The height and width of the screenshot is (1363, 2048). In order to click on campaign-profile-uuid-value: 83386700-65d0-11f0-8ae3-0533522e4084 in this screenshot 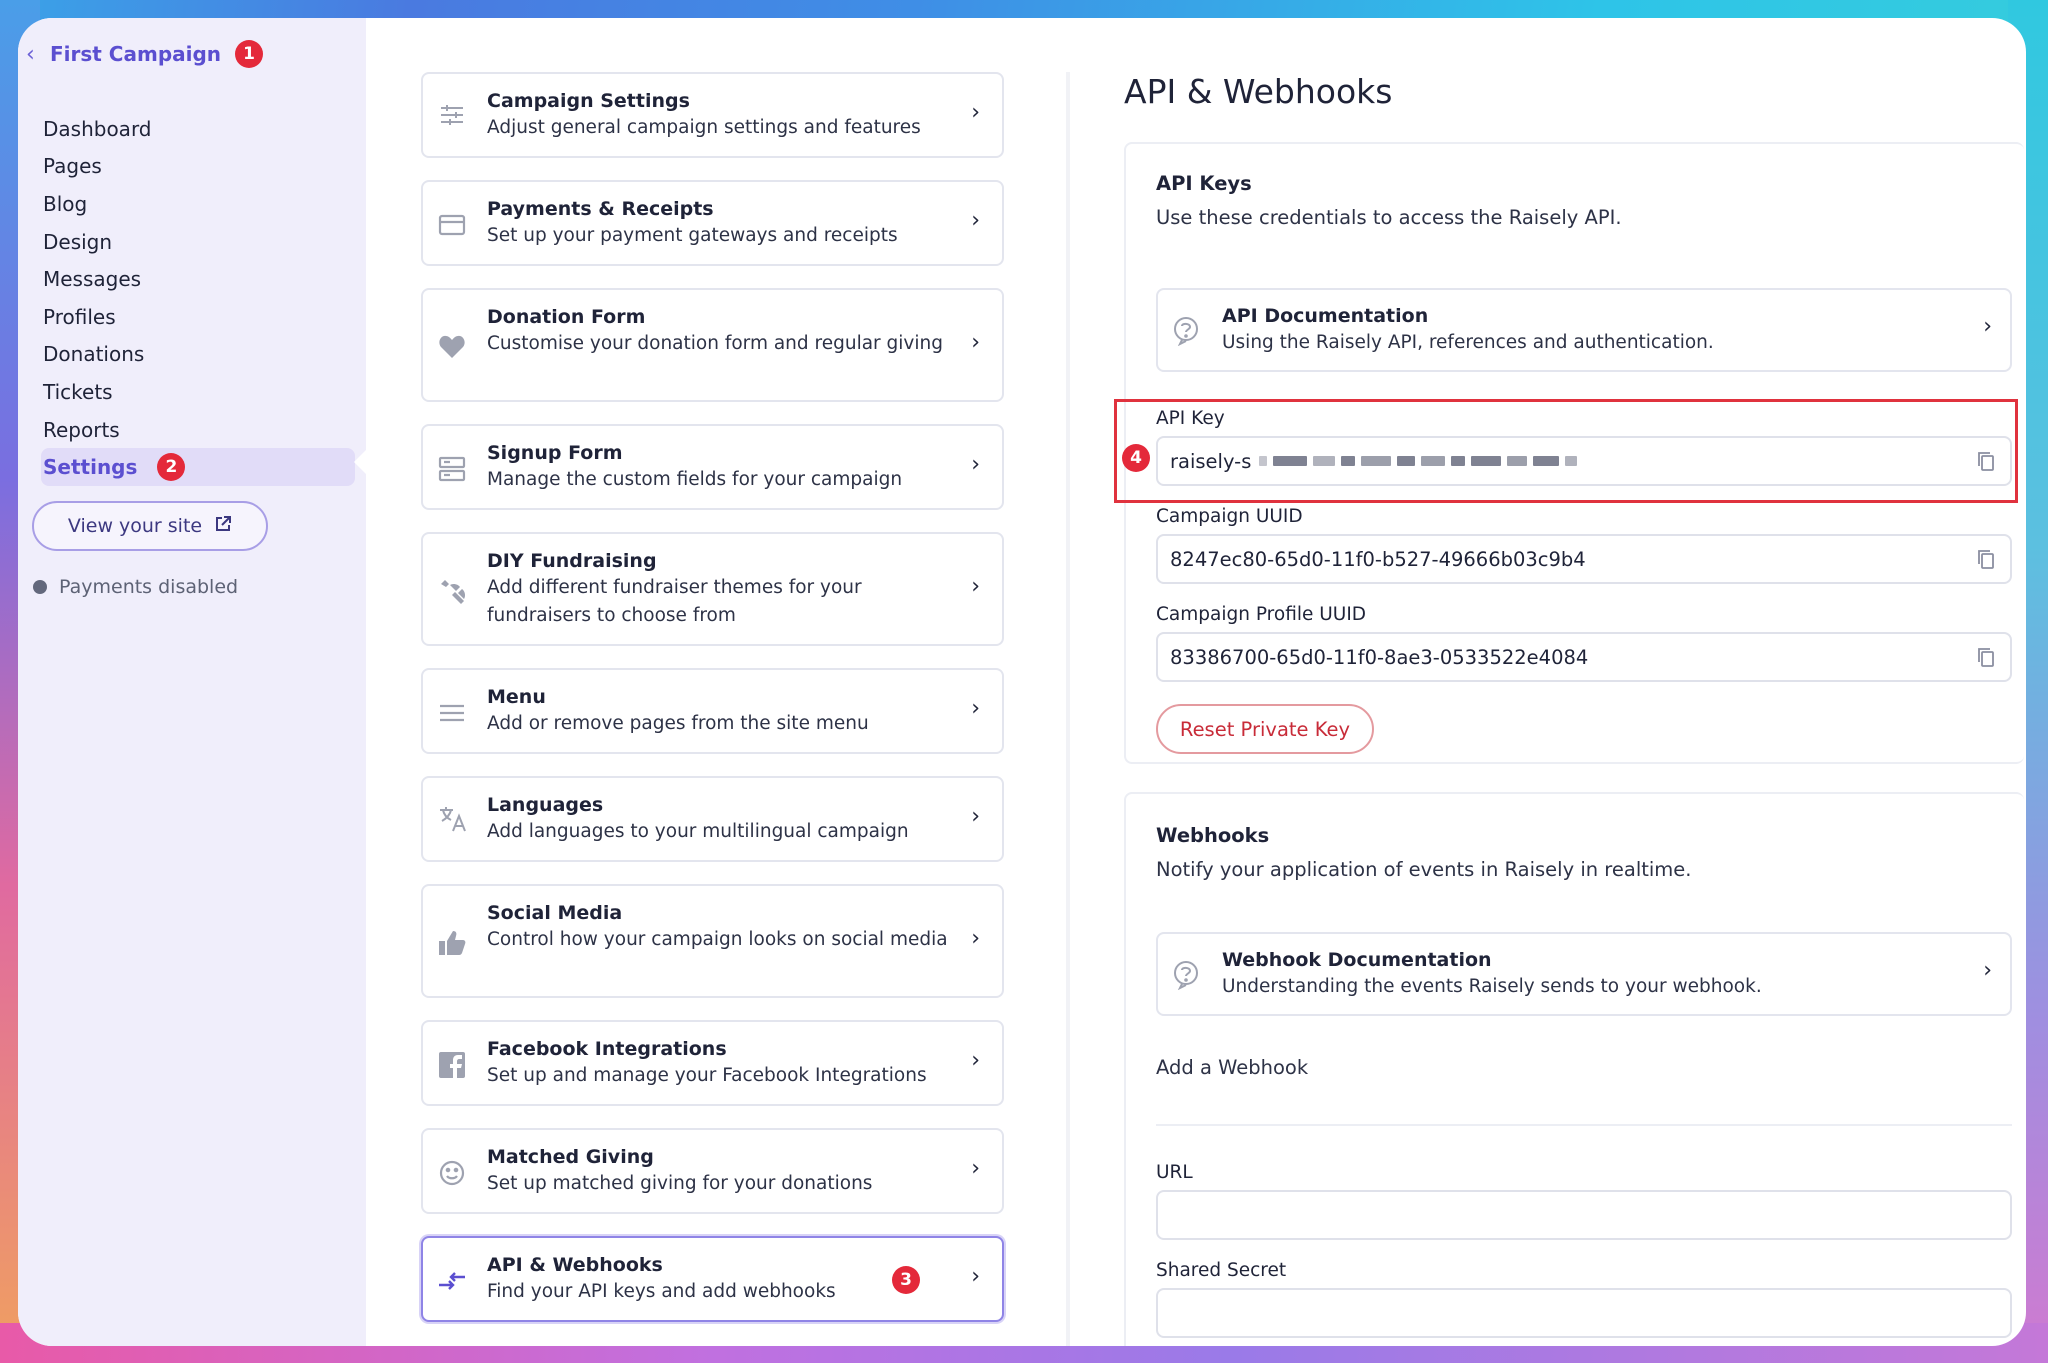, I will do `click(1379, 657)`.